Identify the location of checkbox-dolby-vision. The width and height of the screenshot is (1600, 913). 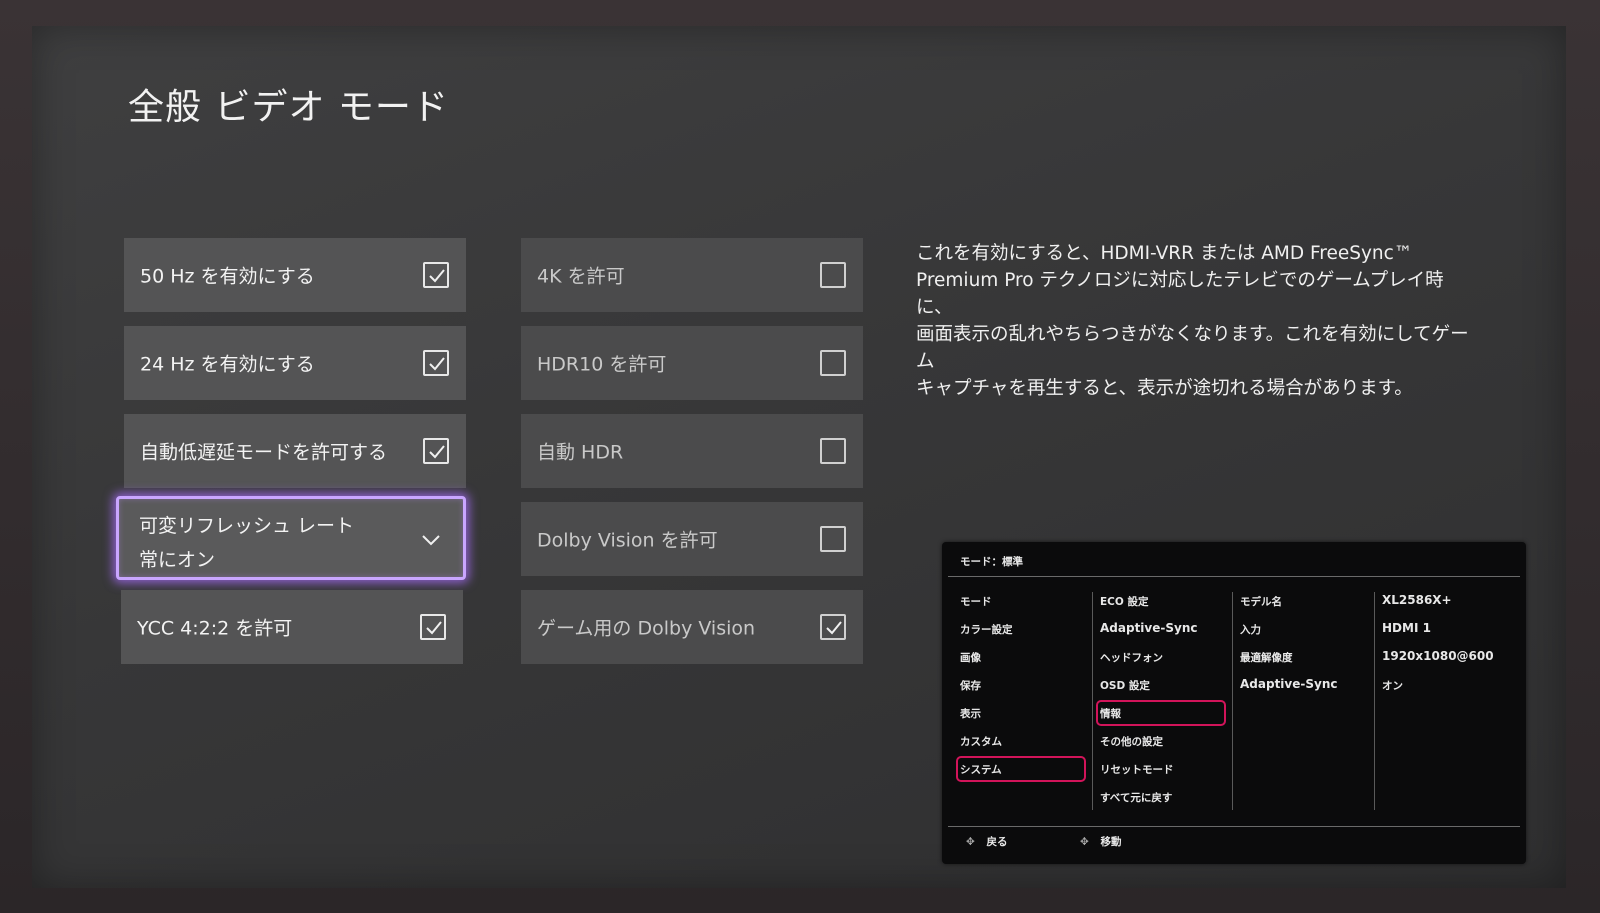
(833, 539).